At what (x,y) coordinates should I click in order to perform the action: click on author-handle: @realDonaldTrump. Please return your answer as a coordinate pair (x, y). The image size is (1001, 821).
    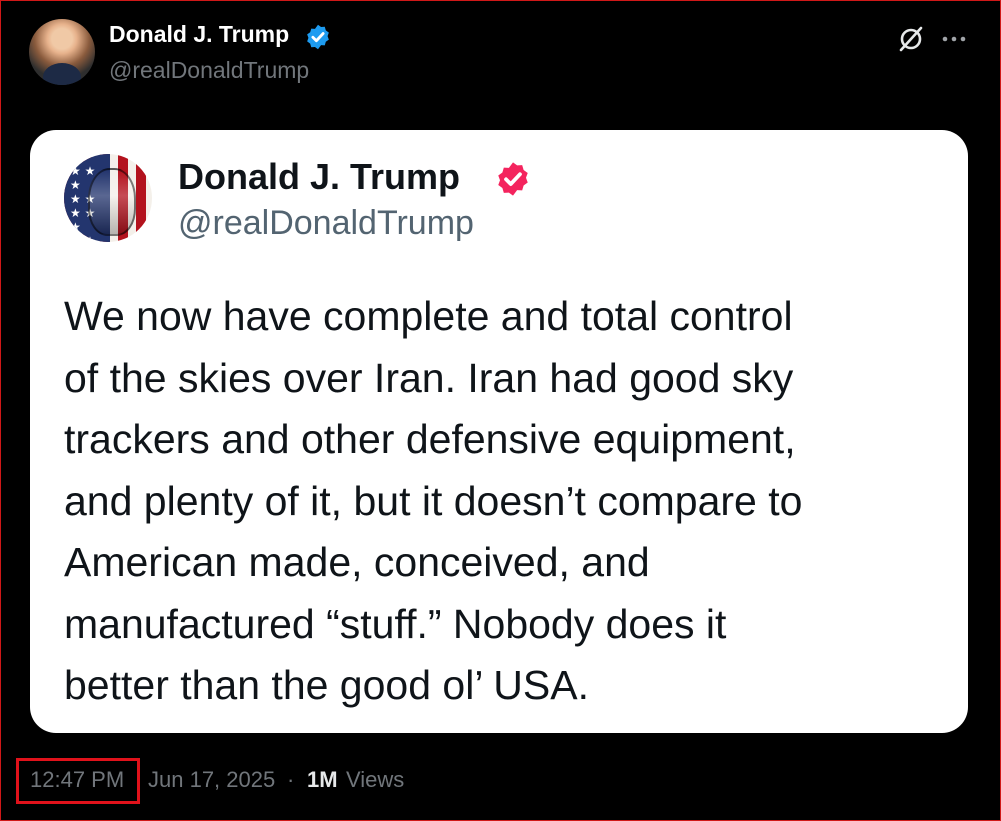
    Looking at the image, I should click on (209, 70).